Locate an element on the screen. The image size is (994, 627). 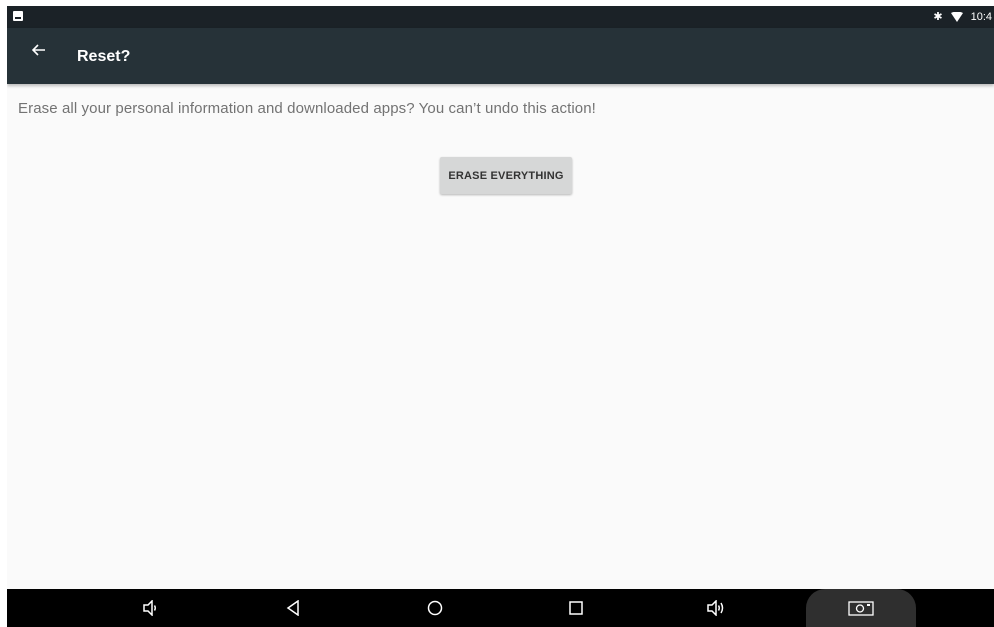
back-button is located at coordinates (39, 50).